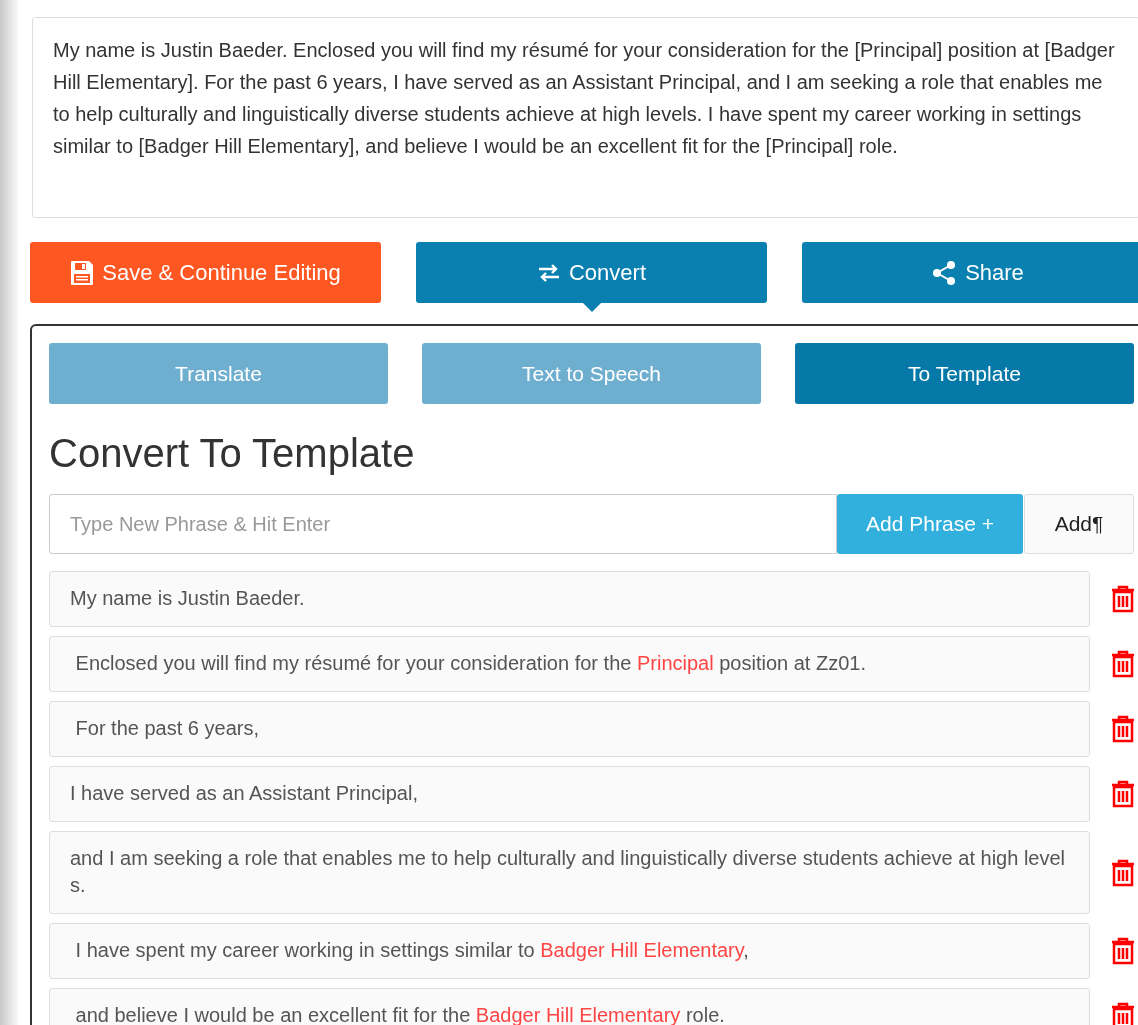 The height and width of the screenshot is (1025, 1138). What do you see at coordinates (232, 453) in the screenshot?
I see `section-heading: Convert To Template` at bounding box center [232, 453].